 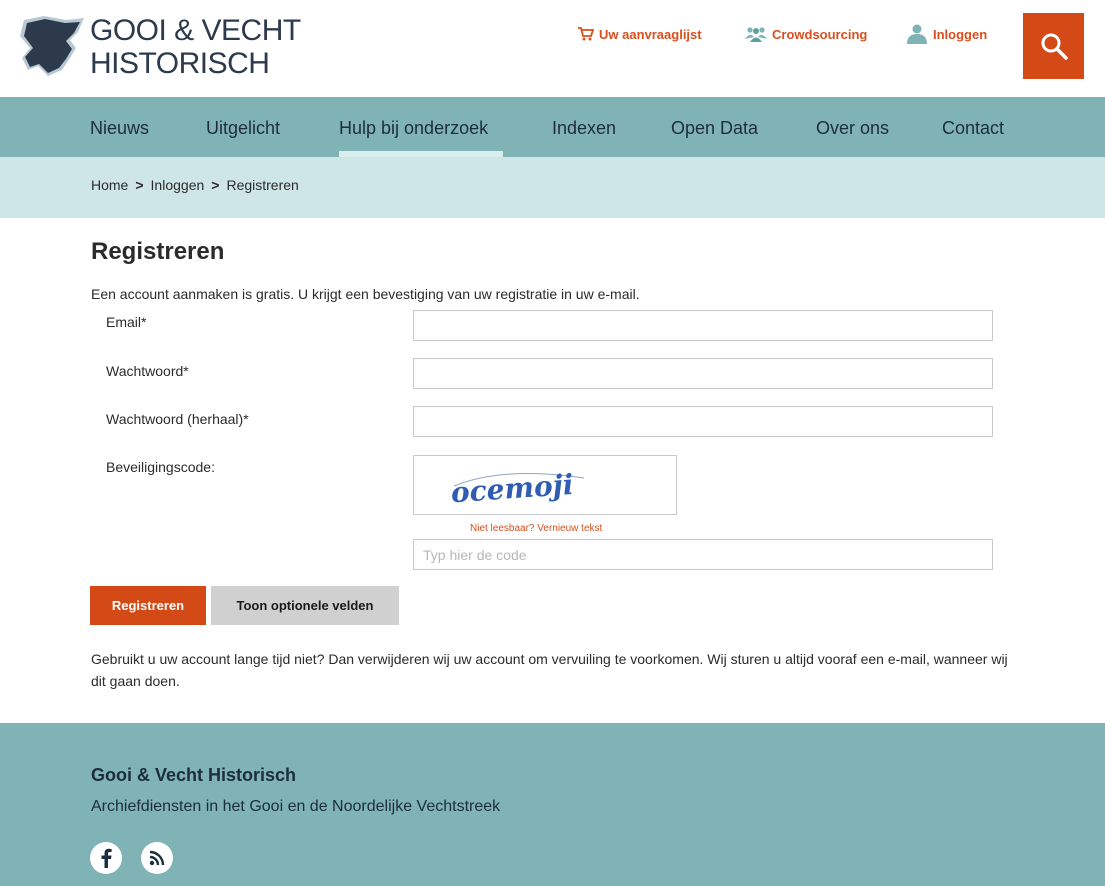 I want to click on login-label: Inloggen, so click(x=960, y=34).